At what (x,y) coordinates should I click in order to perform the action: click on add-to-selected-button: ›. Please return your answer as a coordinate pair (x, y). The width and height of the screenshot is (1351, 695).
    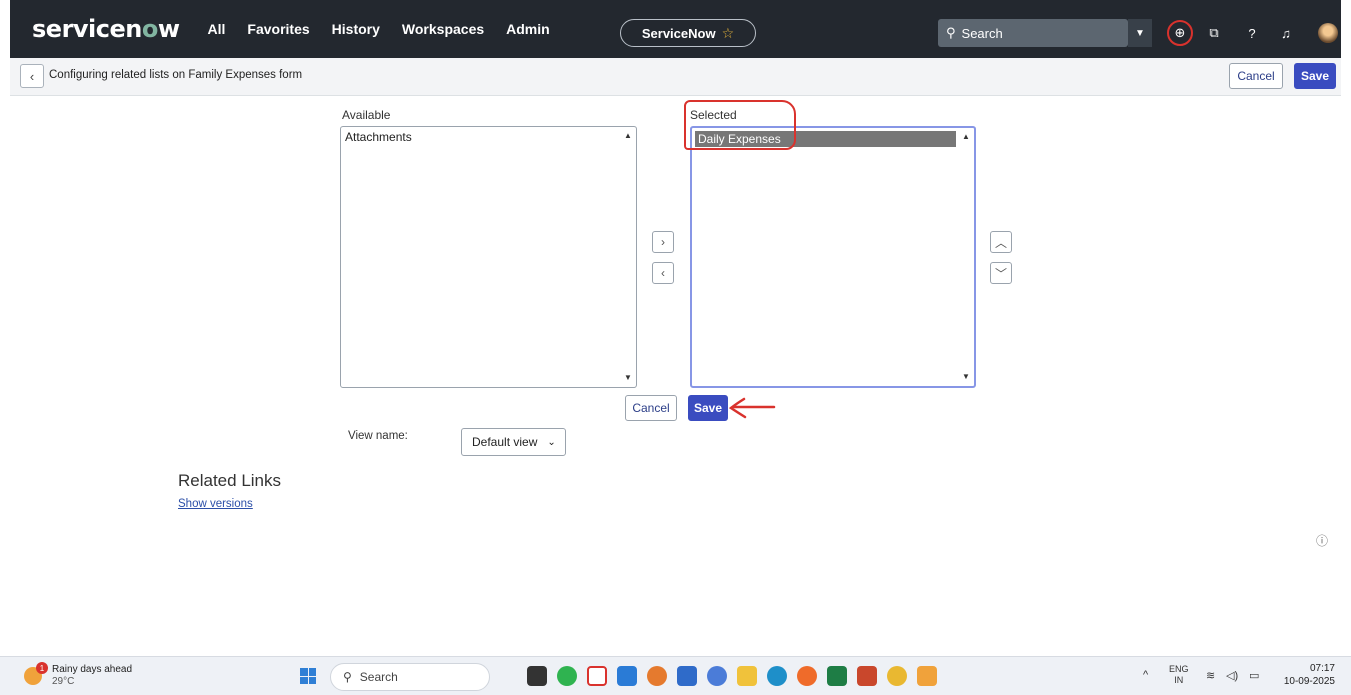
    Looking at the image, I should click on (663, 242).